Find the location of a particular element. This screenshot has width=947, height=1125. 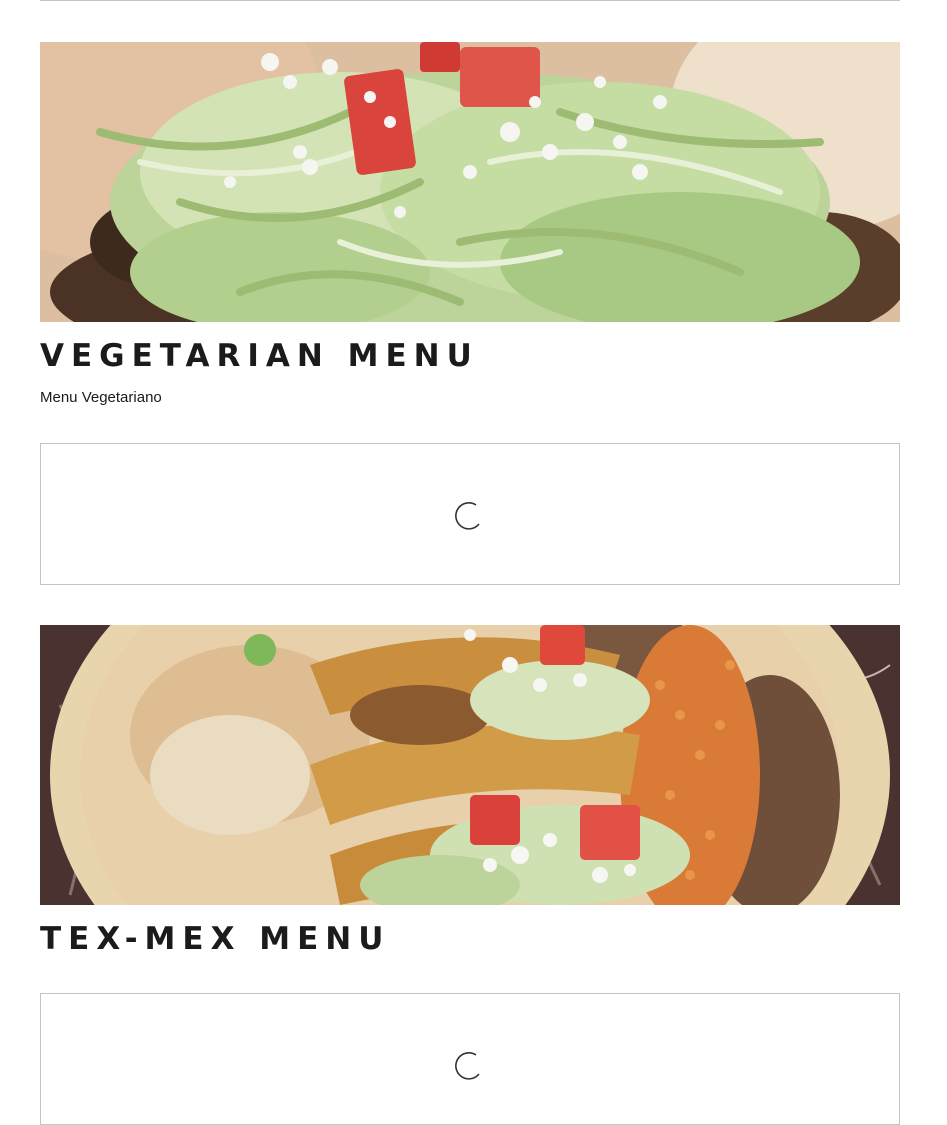

vegetarian-menu-embed is located at coordinates (470, 514).